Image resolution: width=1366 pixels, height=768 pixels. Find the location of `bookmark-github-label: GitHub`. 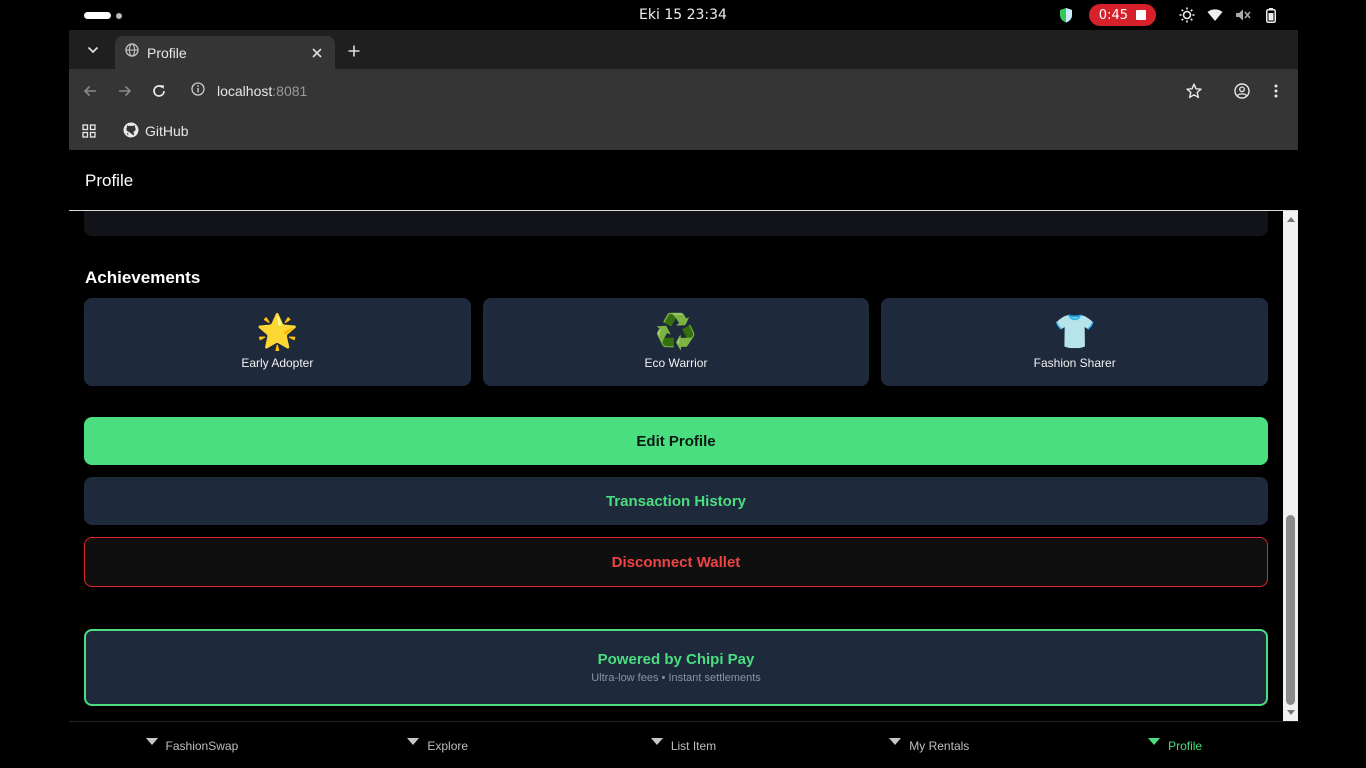

bookmark-github-label: GitHub is located at coordinates (167, 131).